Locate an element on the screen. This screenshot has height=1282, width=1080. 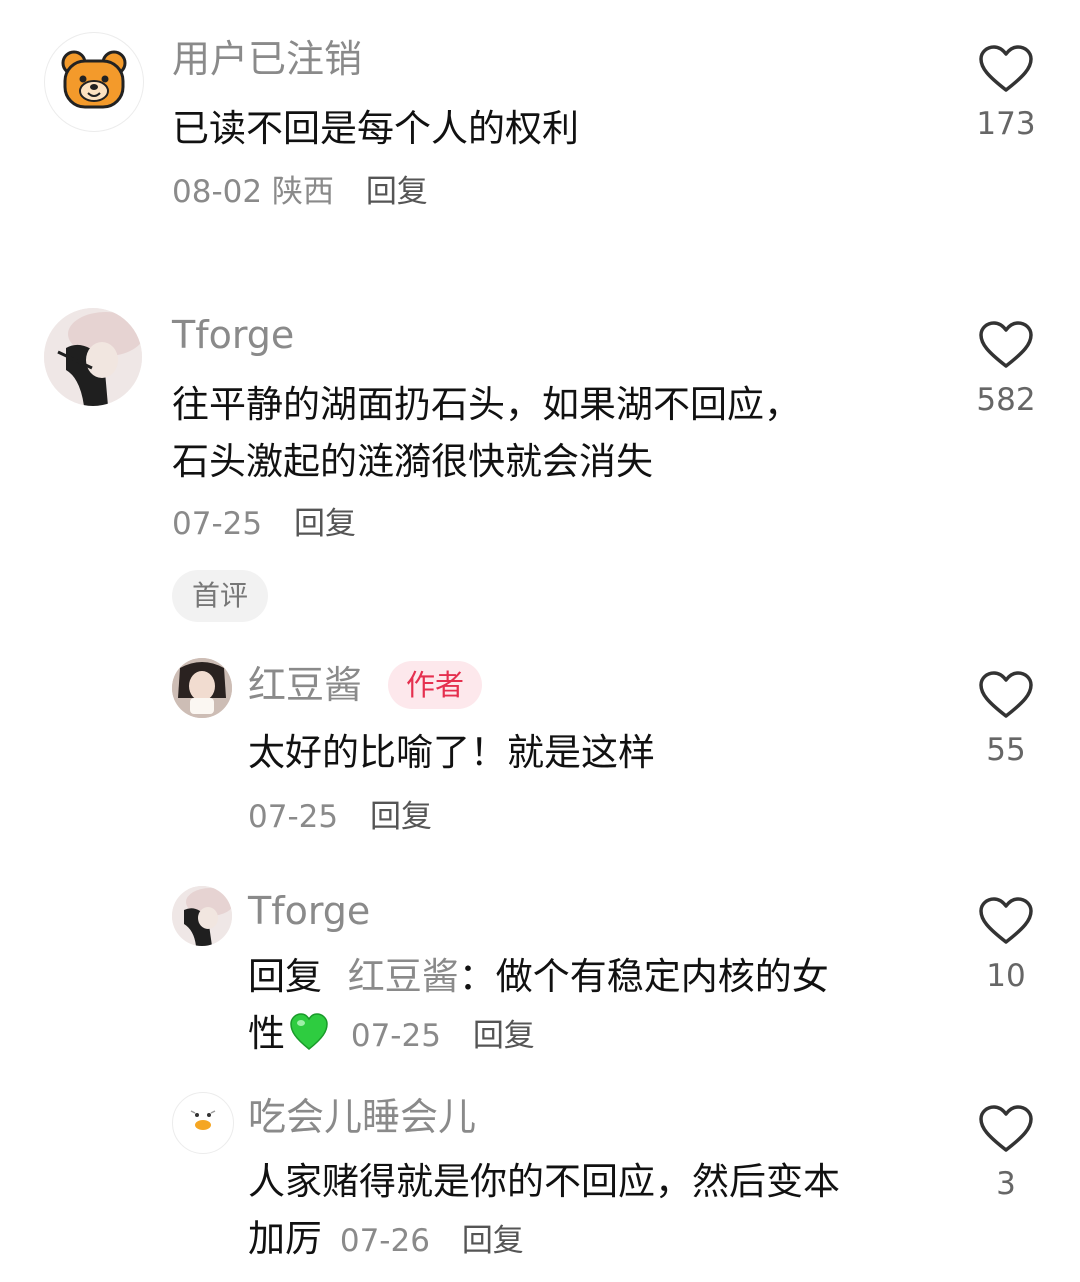
comment-username: Tforge is located at coordinates (233, 335).